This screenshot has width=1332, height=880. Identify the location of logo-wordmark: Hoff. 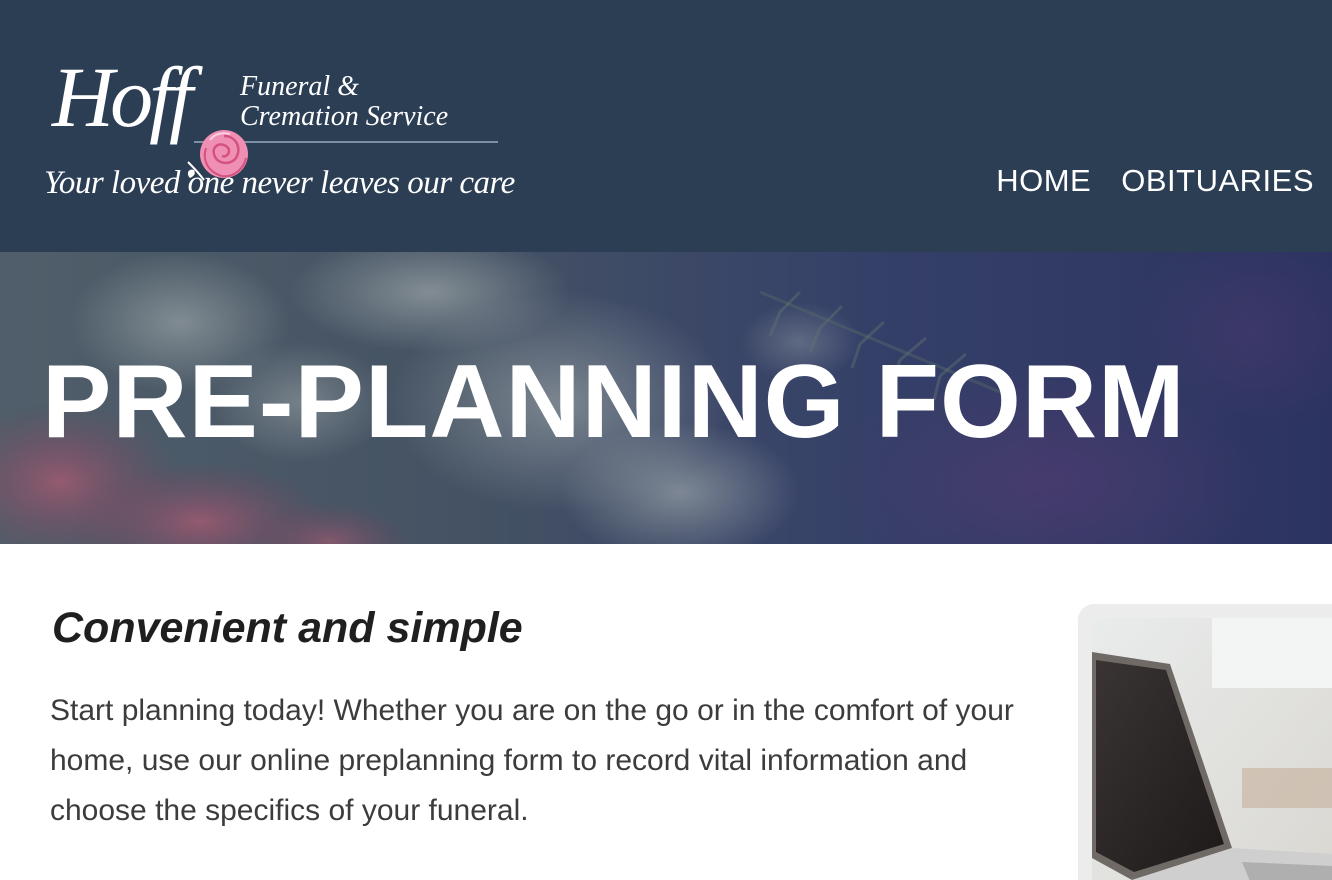
(122, 97).